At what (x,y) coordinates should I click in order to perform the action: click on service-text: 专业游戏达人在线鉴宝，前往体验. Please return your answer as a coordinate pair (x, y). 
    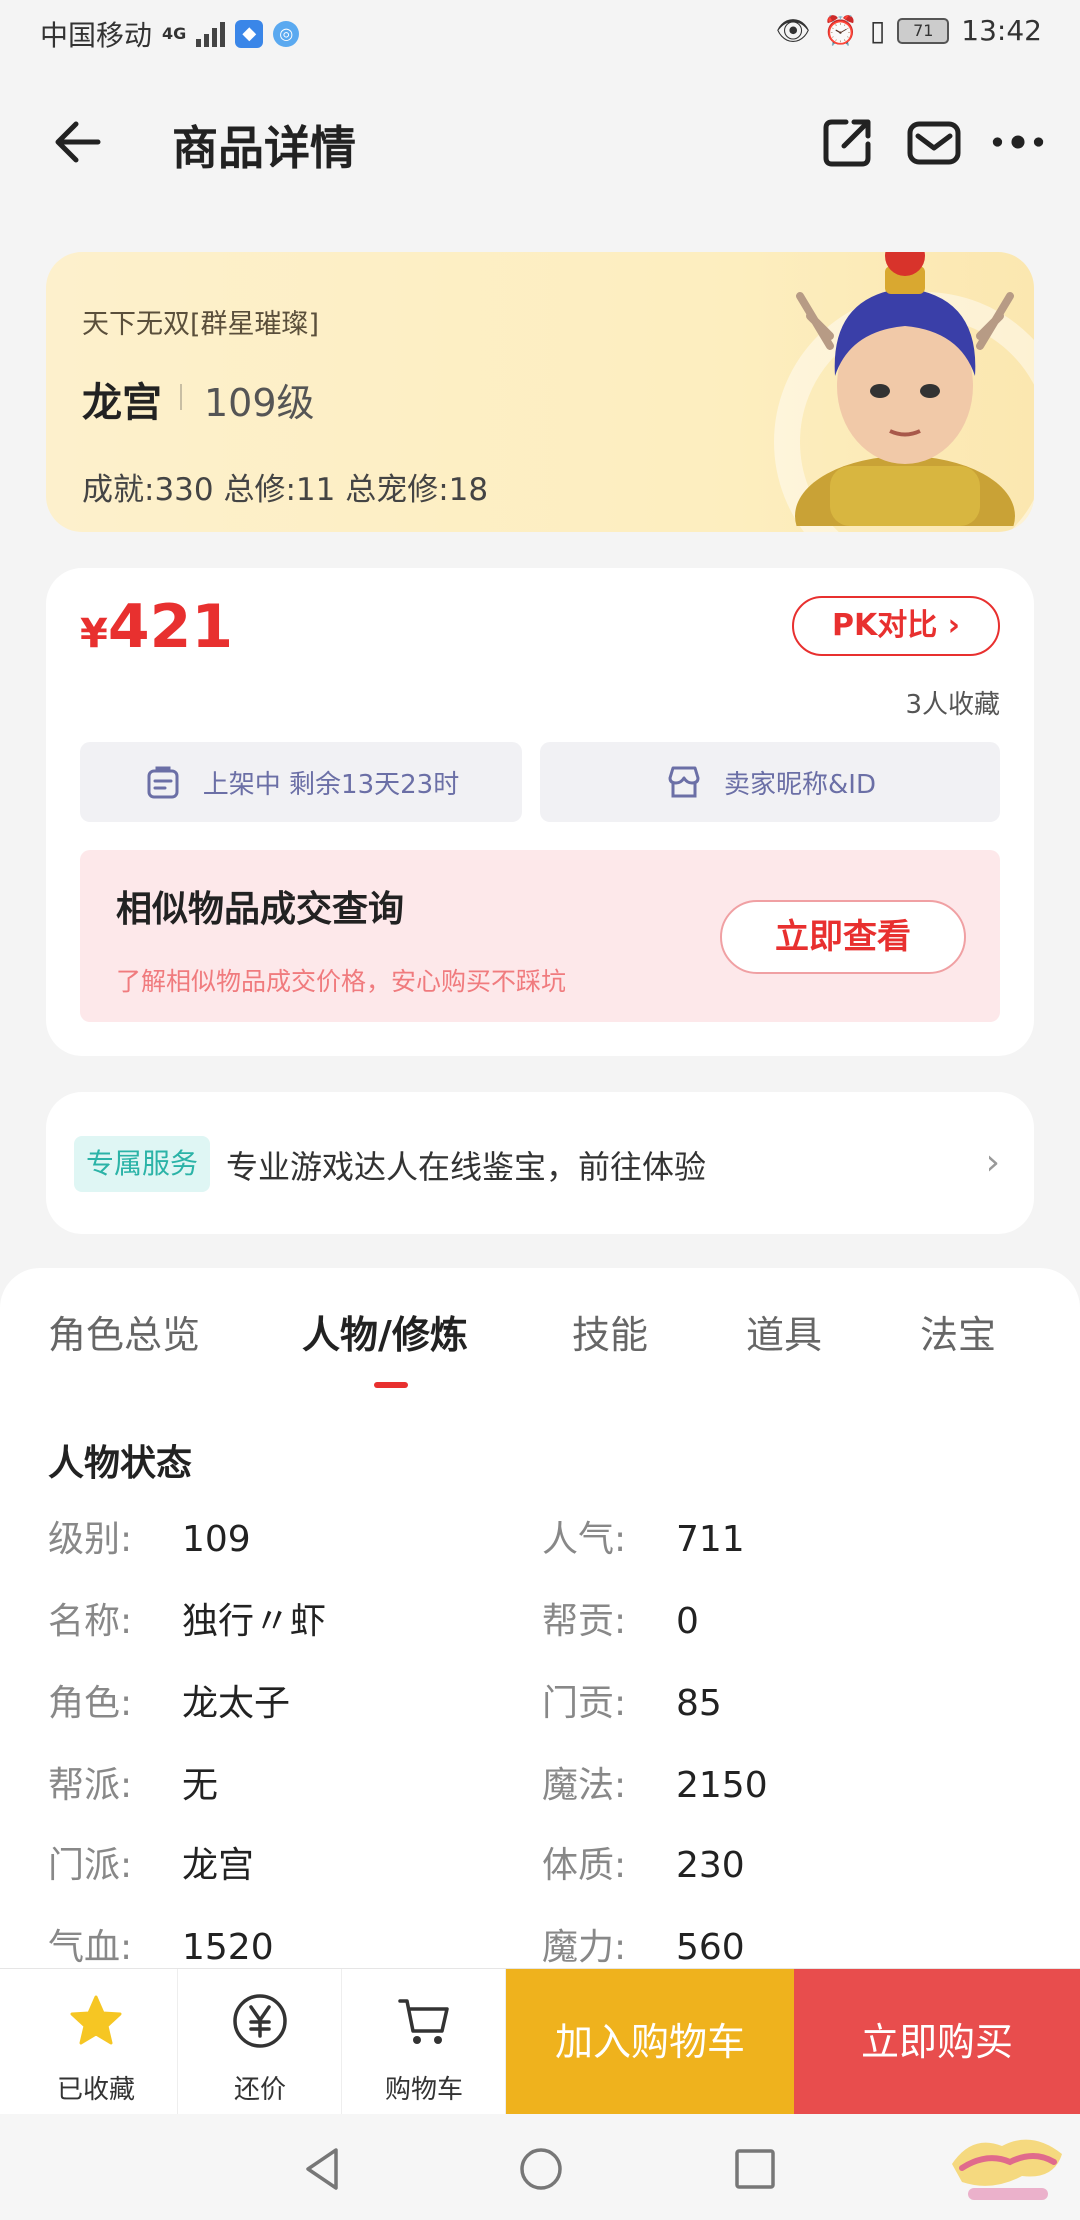
    Looking at the image, I should click on (466, 1167).